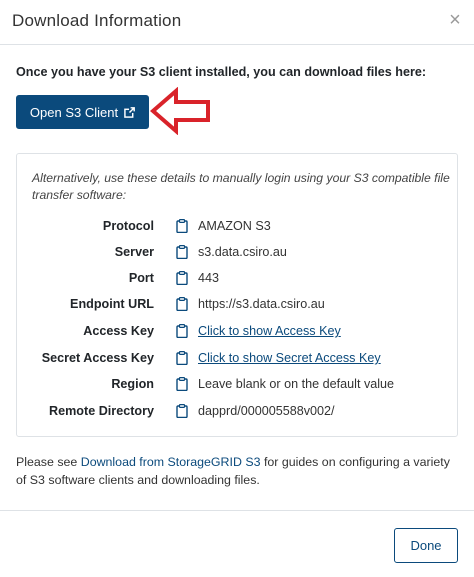  I want to click on detail-label: Endpoint URL, so click(112, 304).